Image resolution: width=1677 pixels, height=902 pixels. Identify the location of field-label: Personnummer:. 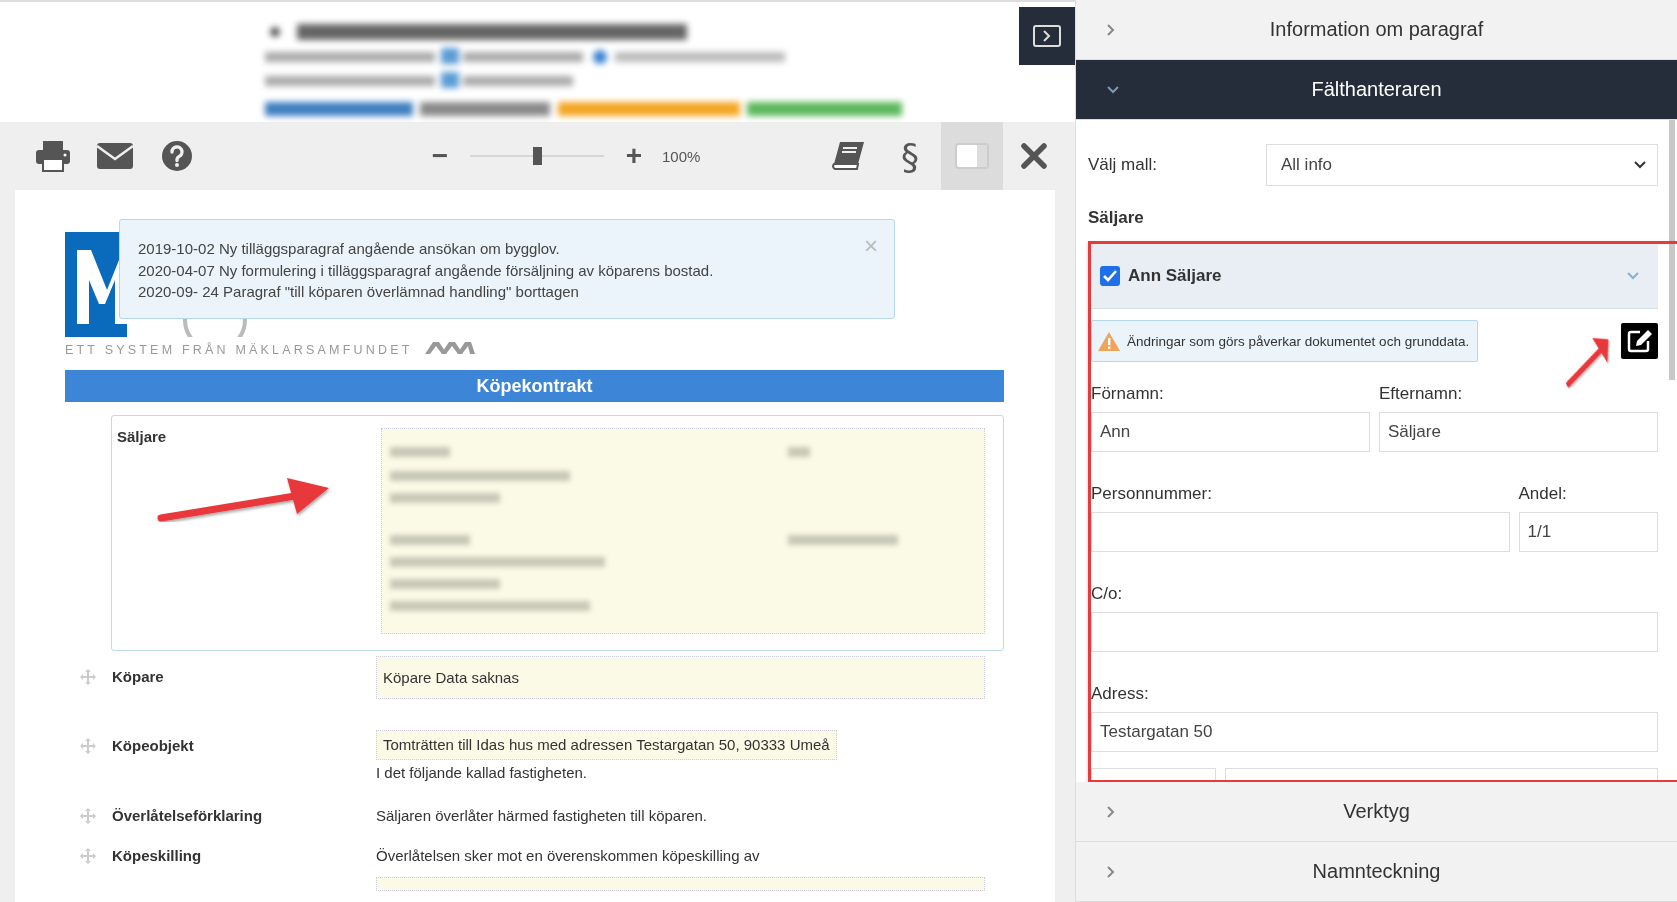
(1152, 494).